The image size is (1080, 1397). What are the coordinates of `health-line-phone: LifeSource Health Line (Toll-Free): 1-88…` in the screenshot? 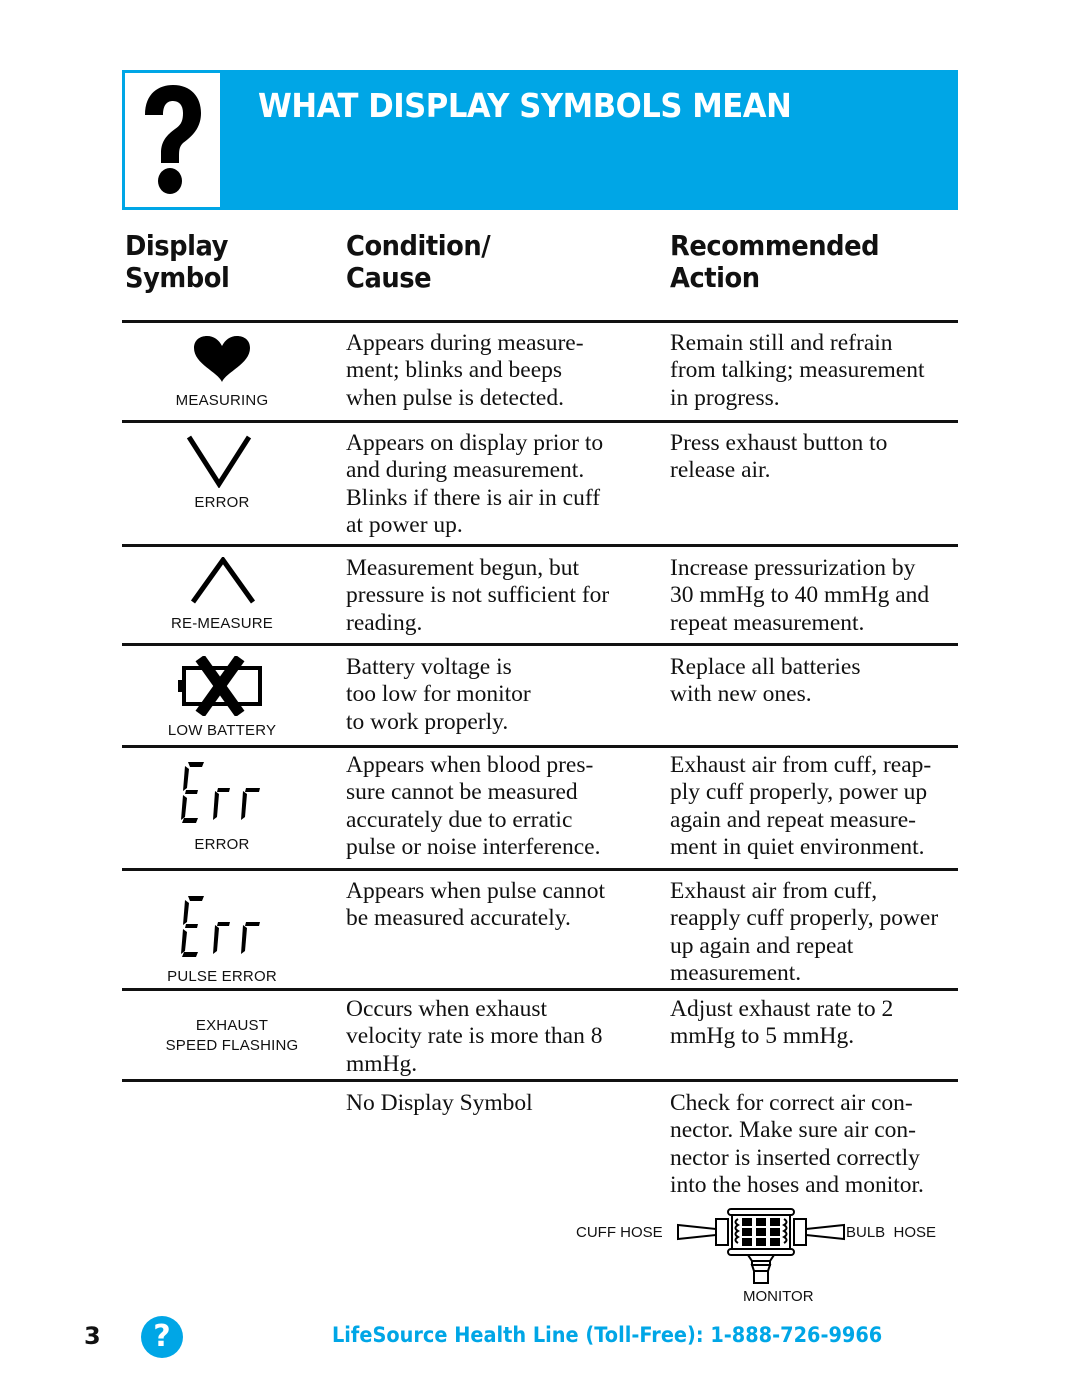 It's located at (607, 1335).